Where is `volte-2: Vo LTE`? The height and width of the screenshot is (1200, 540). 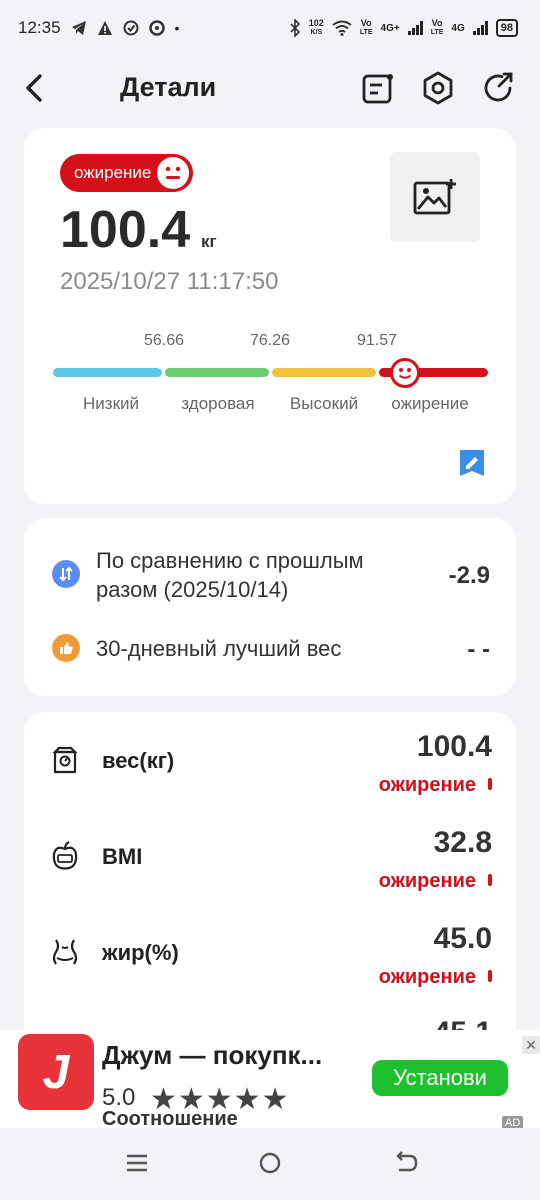
volte-2: Vo LTE is located at coordinates (437, 28).